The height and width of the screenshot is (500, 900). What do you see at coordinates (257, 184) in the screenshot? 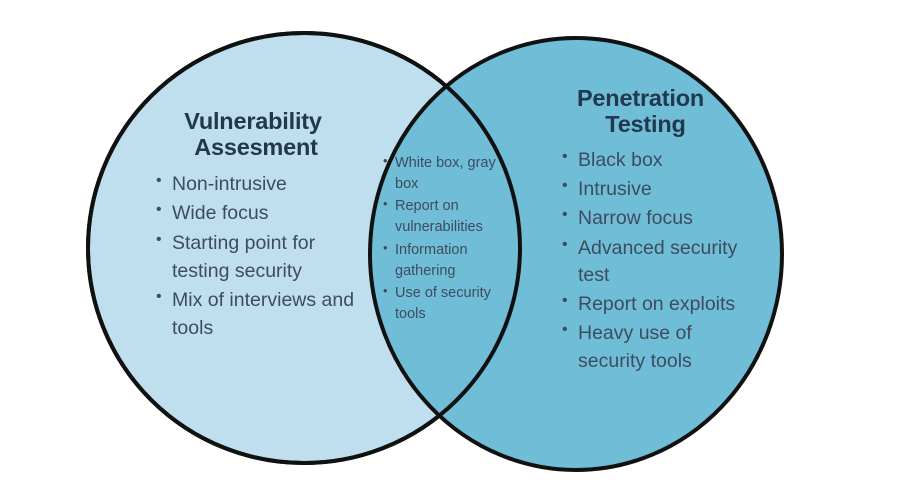
I see `list-item: Non-intrusive` at bounding box center [257, 184].